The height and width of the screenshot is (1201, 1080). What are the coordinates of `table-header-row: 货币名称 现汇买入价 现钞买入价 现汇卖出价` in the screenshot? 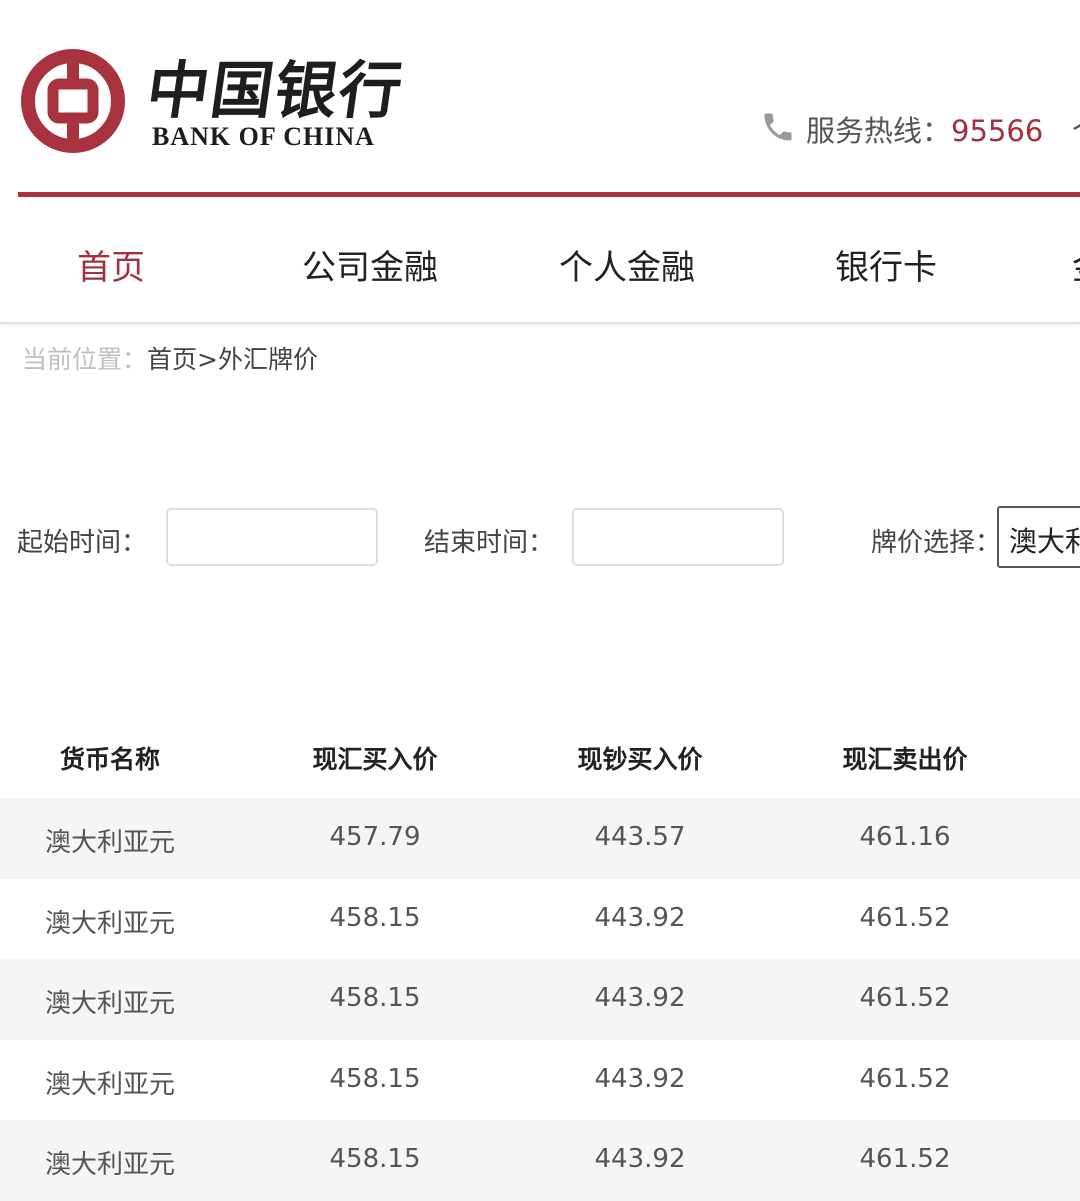 It's located at (540, 758).